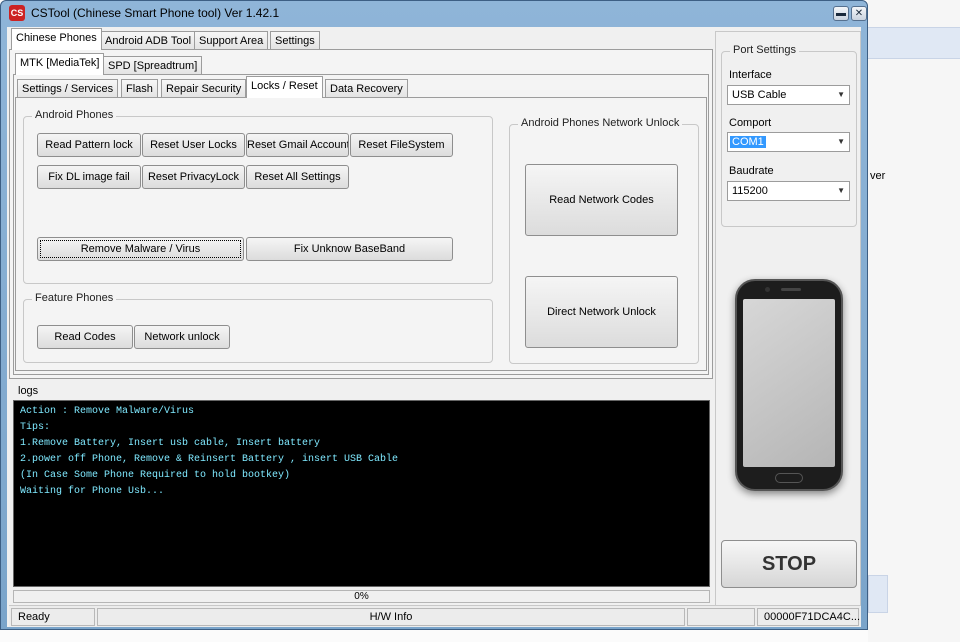  What do you see at coordinates (193, 177) in the screenshot?
I see `reset-privacylock-button: Reset PrivacyLock` at bounding box center [193, 177].